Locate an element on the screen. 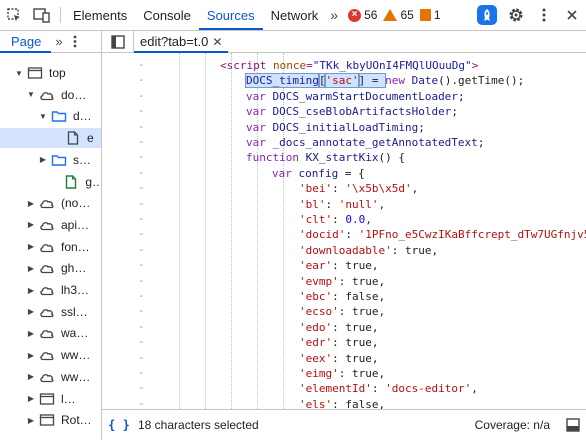 Image resolution: width=586 pixels, height=440 pixels. tree-item: e is located at coordinates (50, 138).